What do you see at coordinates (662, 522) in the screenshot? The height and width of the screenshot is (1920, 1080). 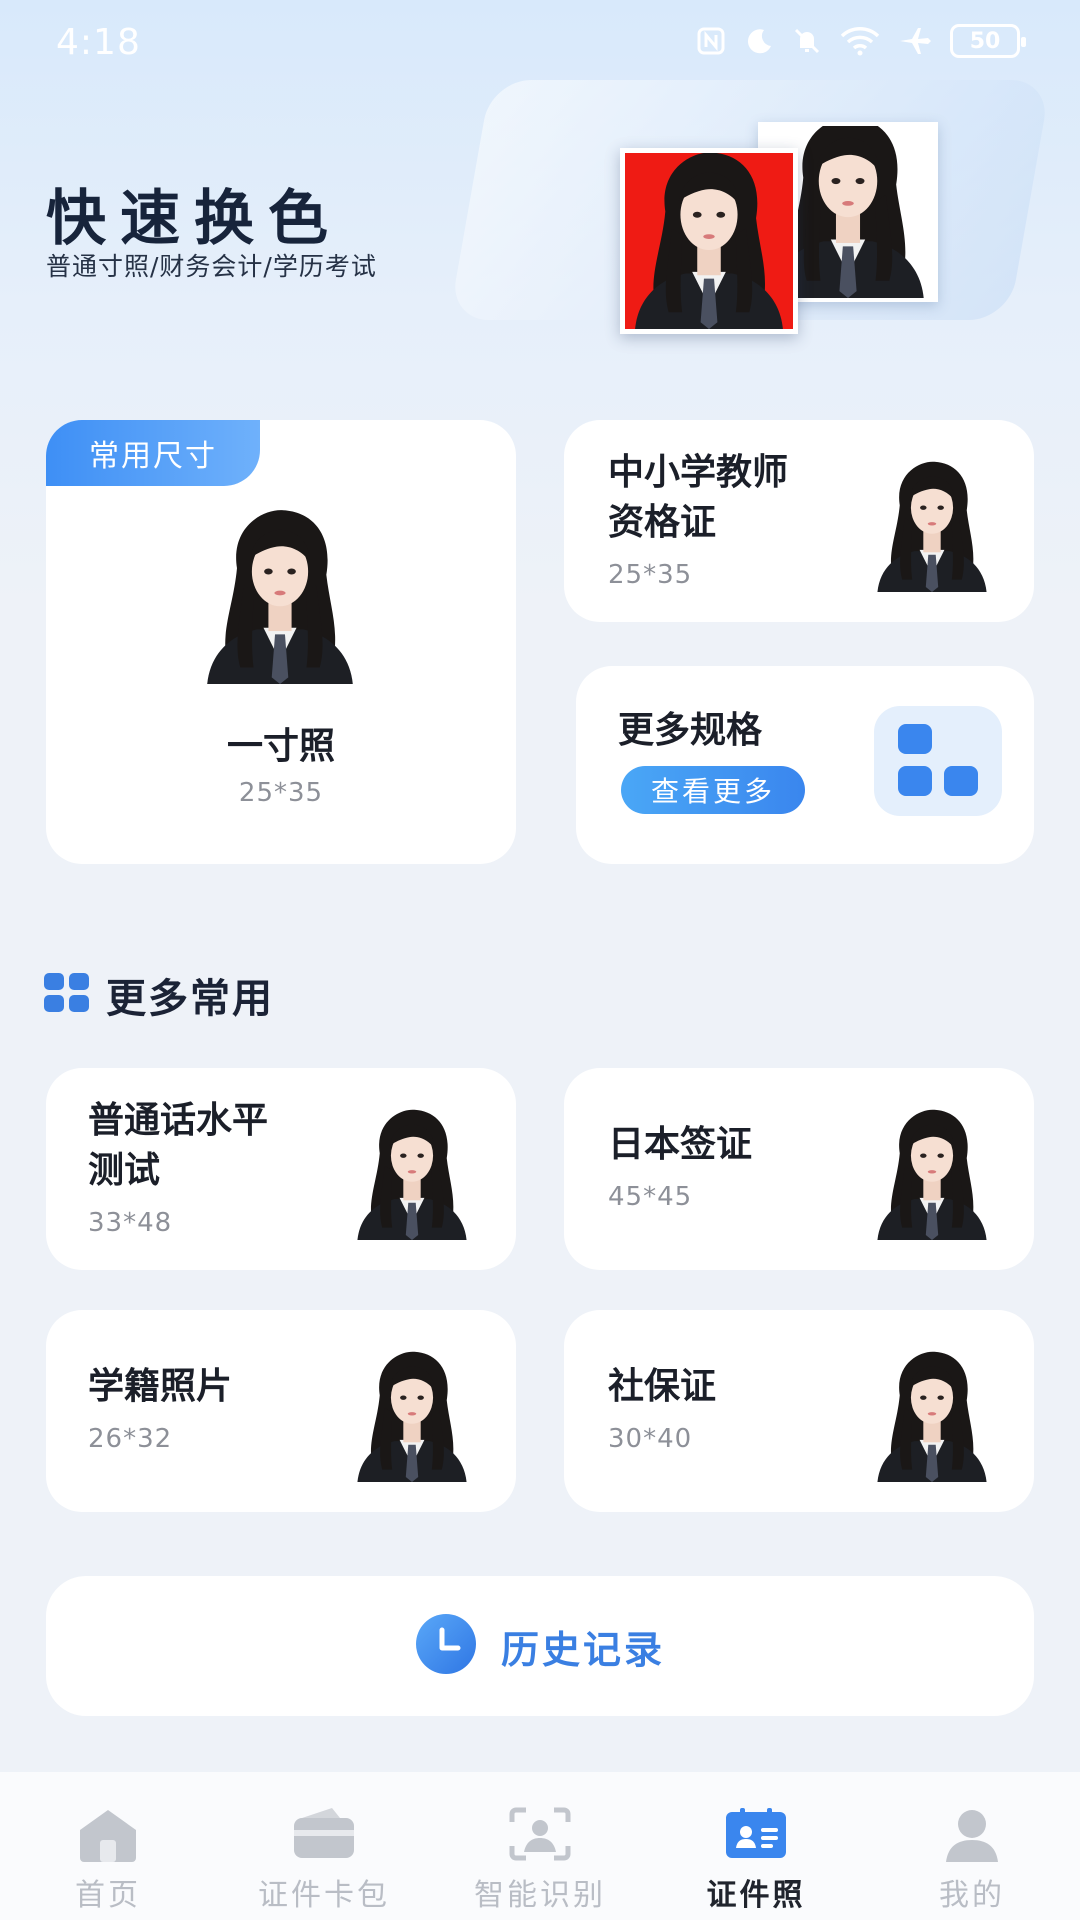 I see `teacher-card-title-line2: 资格证` at bounding box center [662, 522].